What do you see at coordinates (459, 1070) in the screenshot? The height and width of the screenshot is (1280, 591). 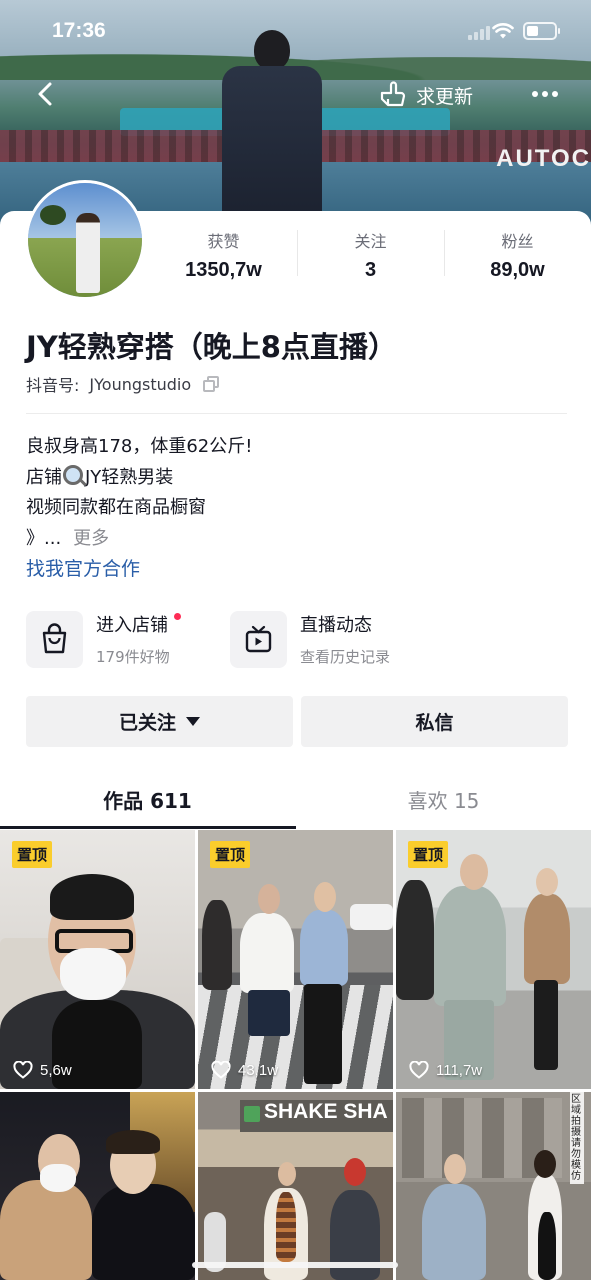 I see `tile-likes-count: 111,7w` at bounding box center [459, 1070].